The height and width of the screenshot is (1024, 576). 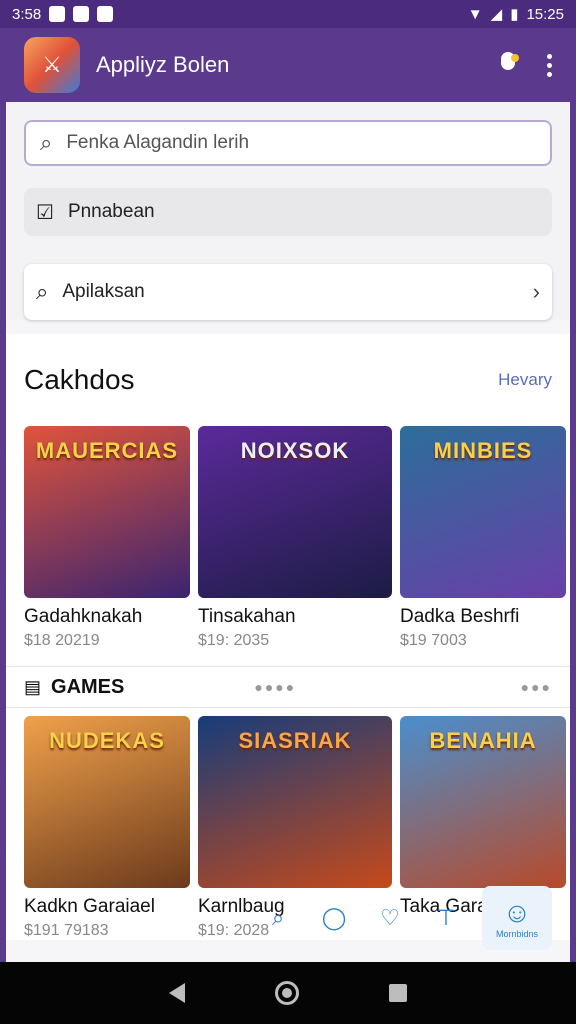 What do you see at coordinates (83, 616) in the screenshot?
I see `game-name: Gadahknakah` at bounding box center [83, 616].